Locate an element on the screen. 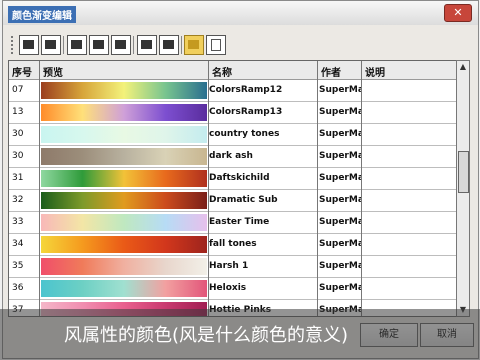  row-name: Heloxis is located at coordinates (228, 288).